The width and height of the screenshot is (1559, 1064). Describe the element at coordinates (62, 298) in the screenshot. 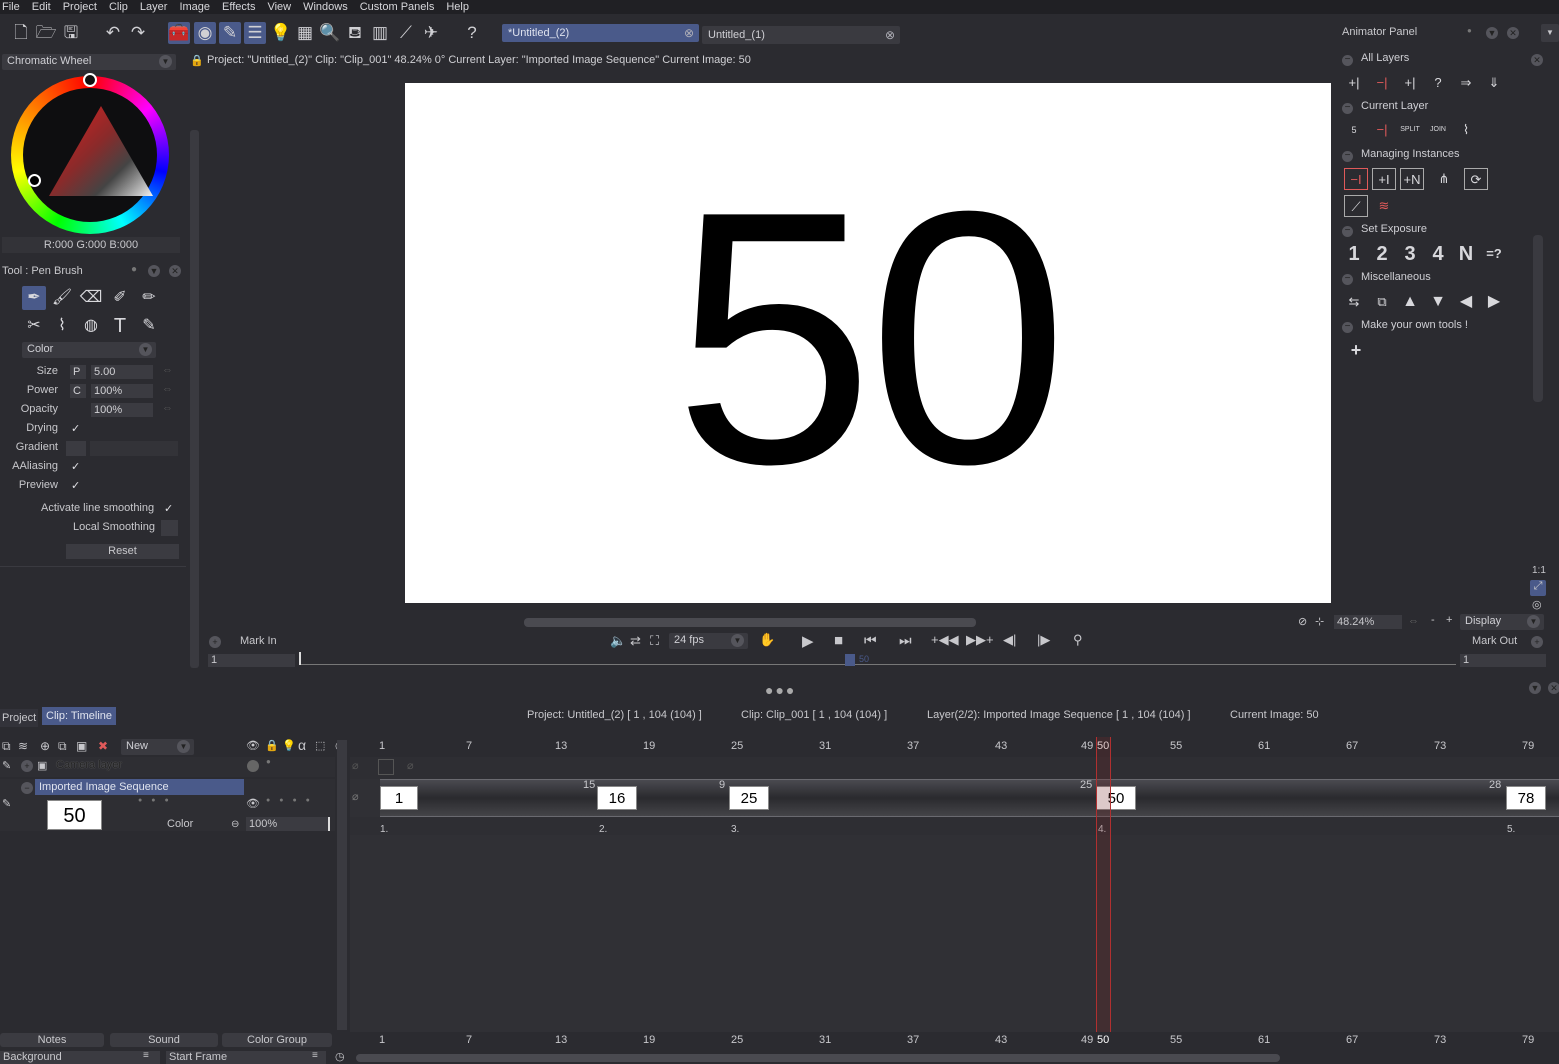

I see `brush-icon: 🖌` at that location.